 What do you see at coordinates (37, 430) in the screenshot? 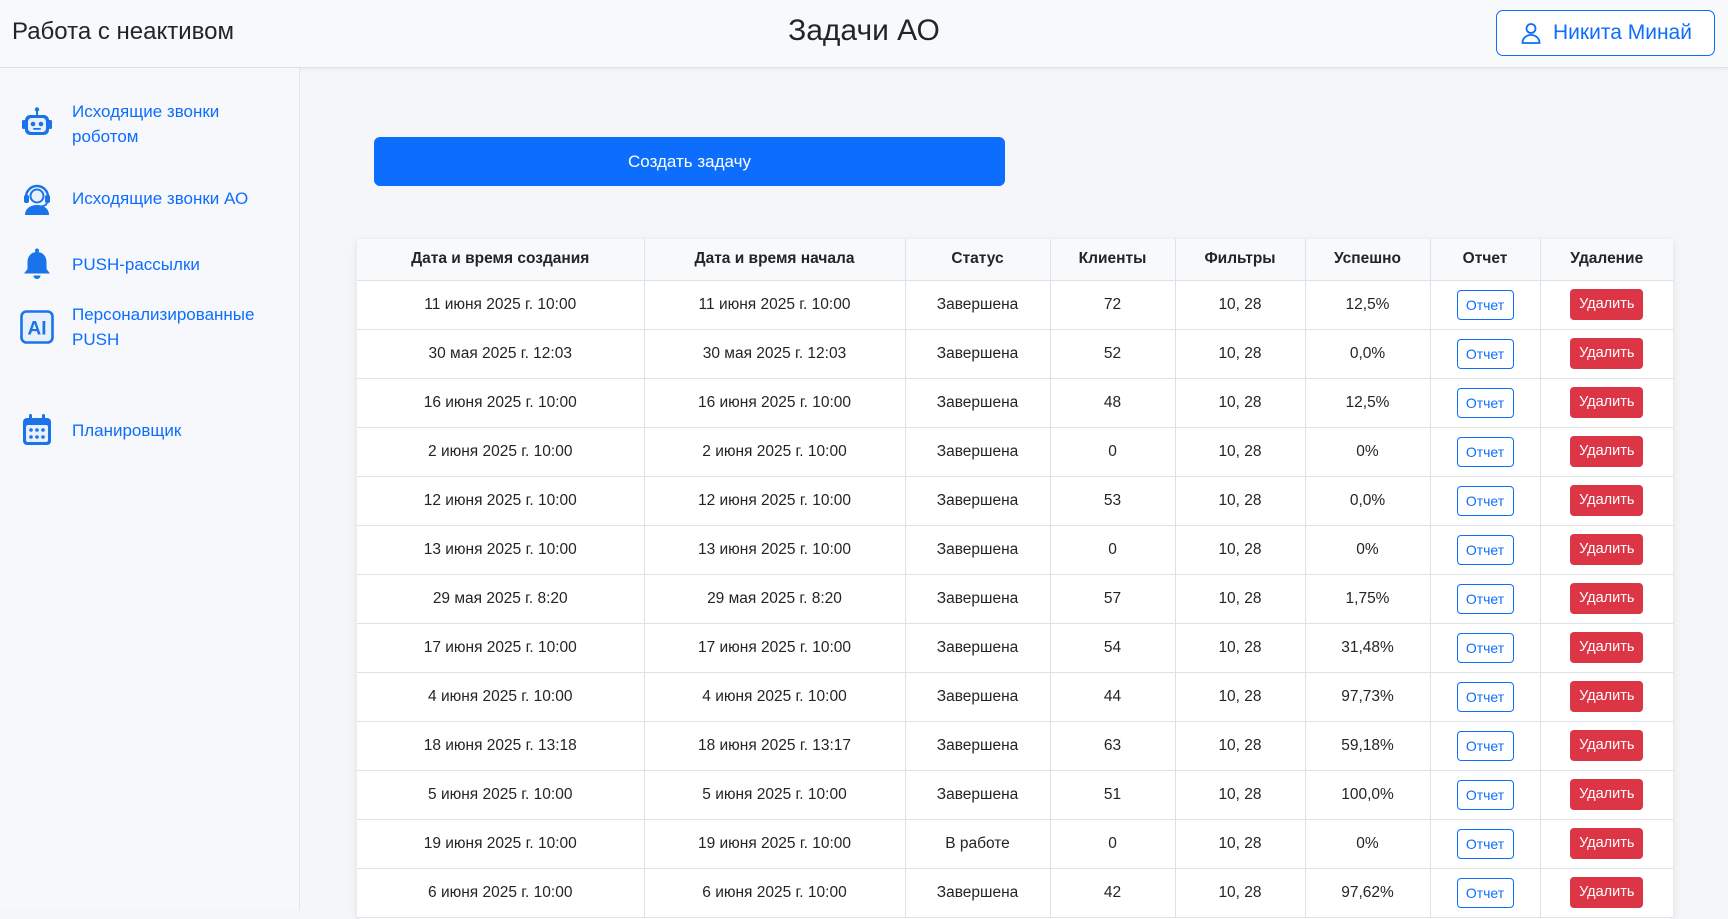
I see `calendar-icon` at bounding box center [37, 430].